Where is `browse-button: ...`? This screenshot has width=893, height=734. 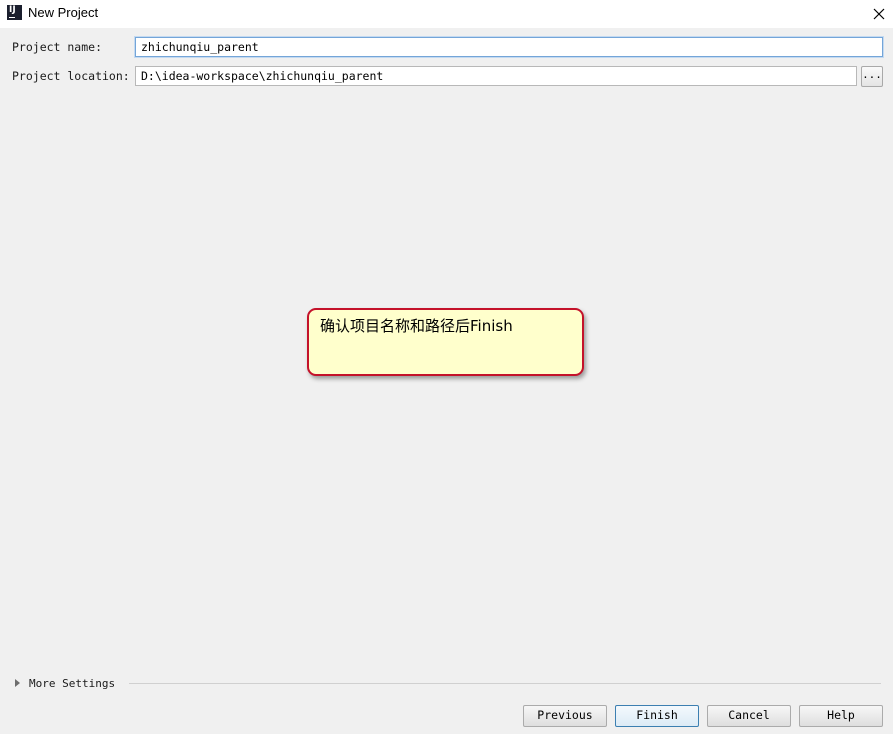
browse-button: ... is located at coordinates (872, 76).